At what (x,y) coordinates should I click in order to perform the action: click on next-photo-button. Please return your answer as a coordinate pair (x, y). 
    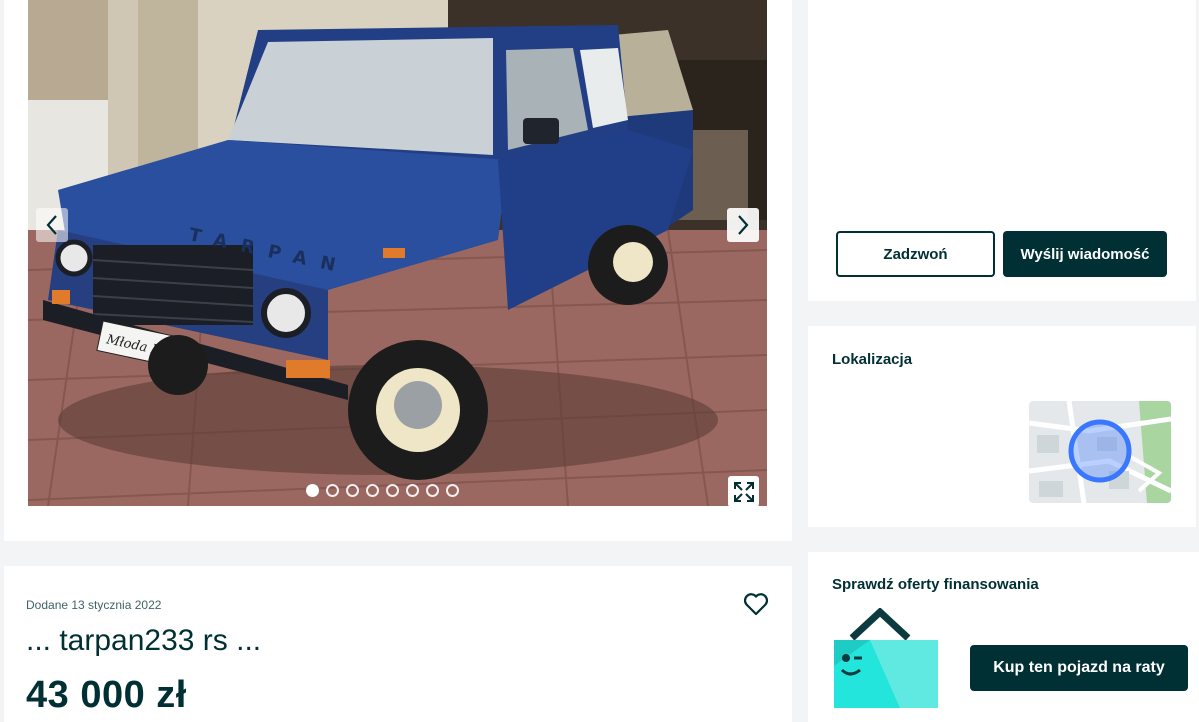
    Looking at the image, I should click on (743, 225).